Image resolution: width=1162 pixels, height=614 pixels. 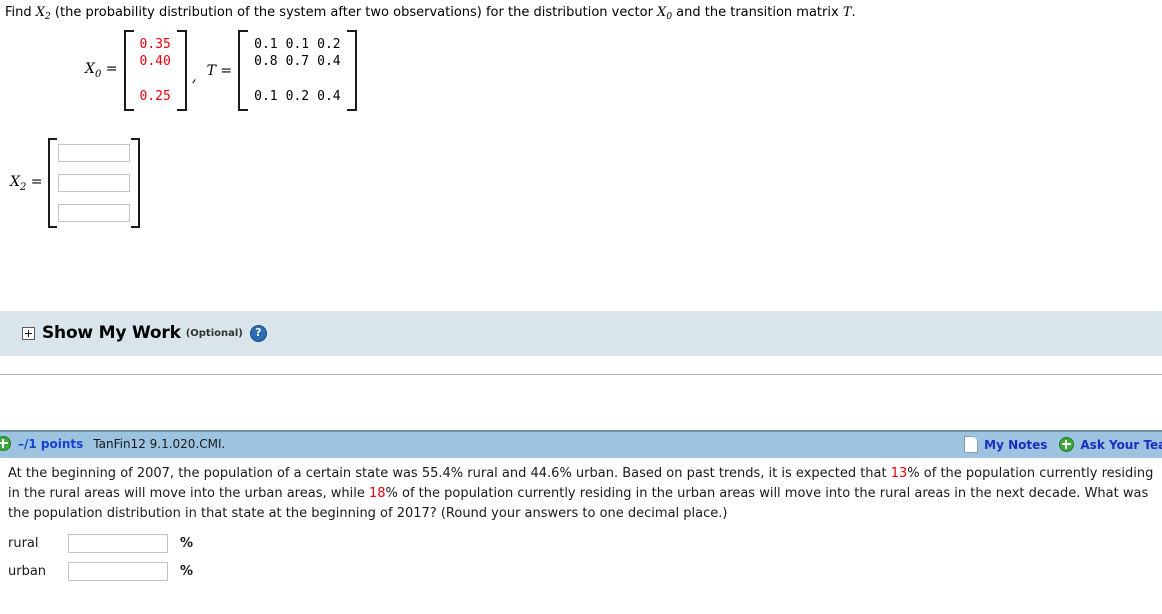 I want to click on x0-cell-2: 0.40, so click(x=155, y=61).